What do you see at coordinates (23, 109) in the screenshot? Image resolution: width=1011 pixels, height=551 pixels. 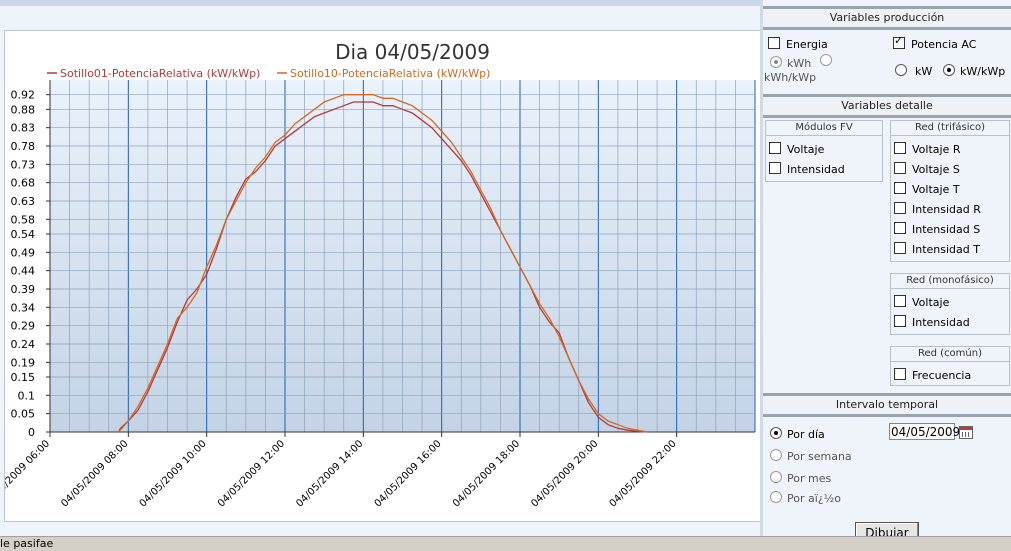 I see `y-tick-label: 0.88` at bounding box center [23, 109].